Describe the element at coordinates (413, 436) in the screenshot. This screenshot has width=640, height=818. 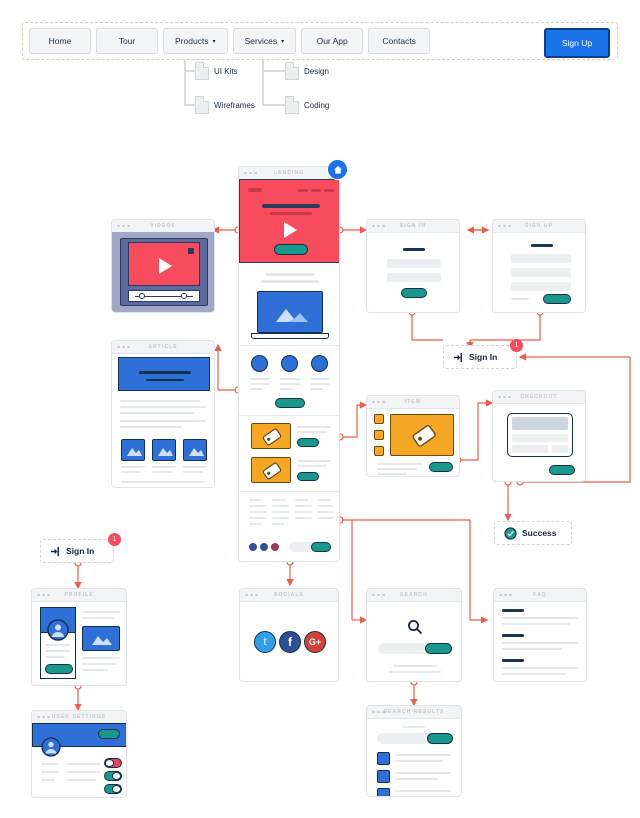
I see `card-item: ITEM` at that location.